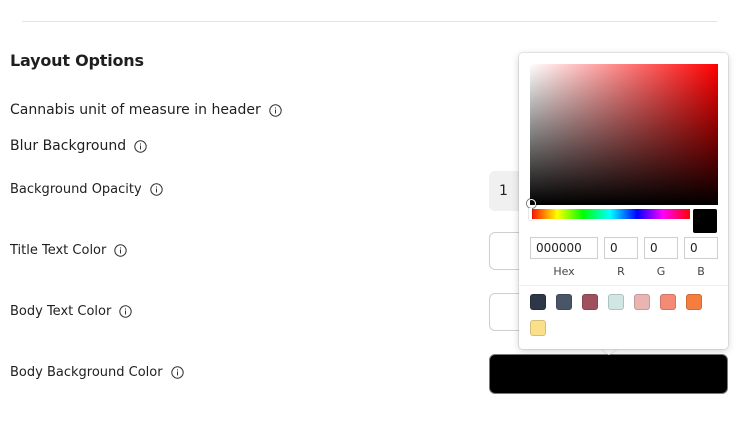 Image resolution: width=753 pixels, height=430 pixels. I want to click on row-body-background-color: Body Background Color, so click(97, 372).